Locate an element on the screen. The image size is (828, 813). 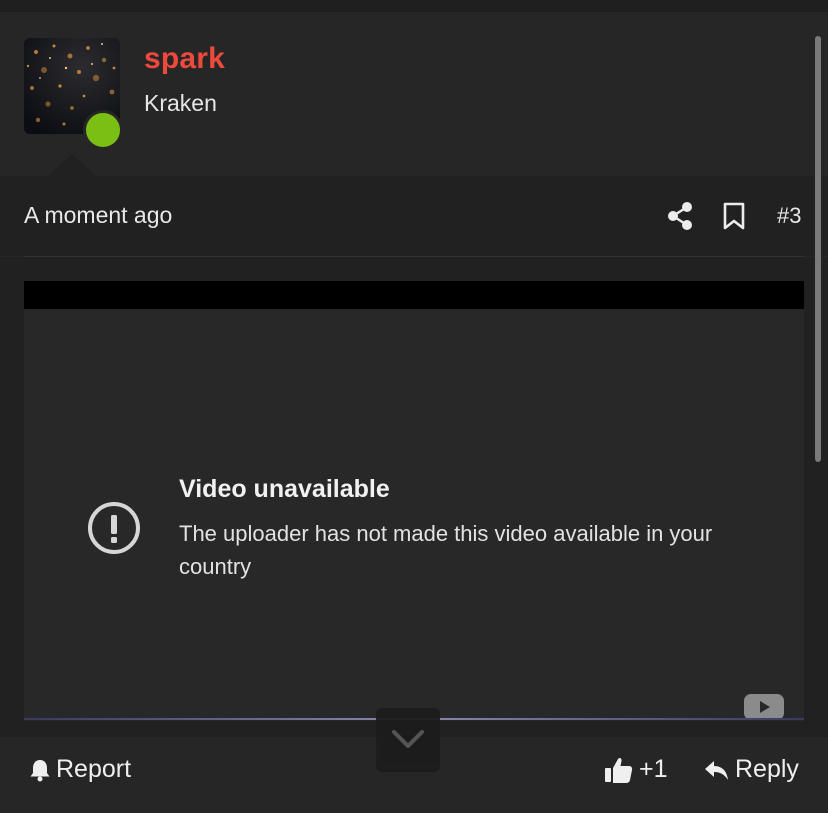
video-top-bar is located at coordinates (414, 295).